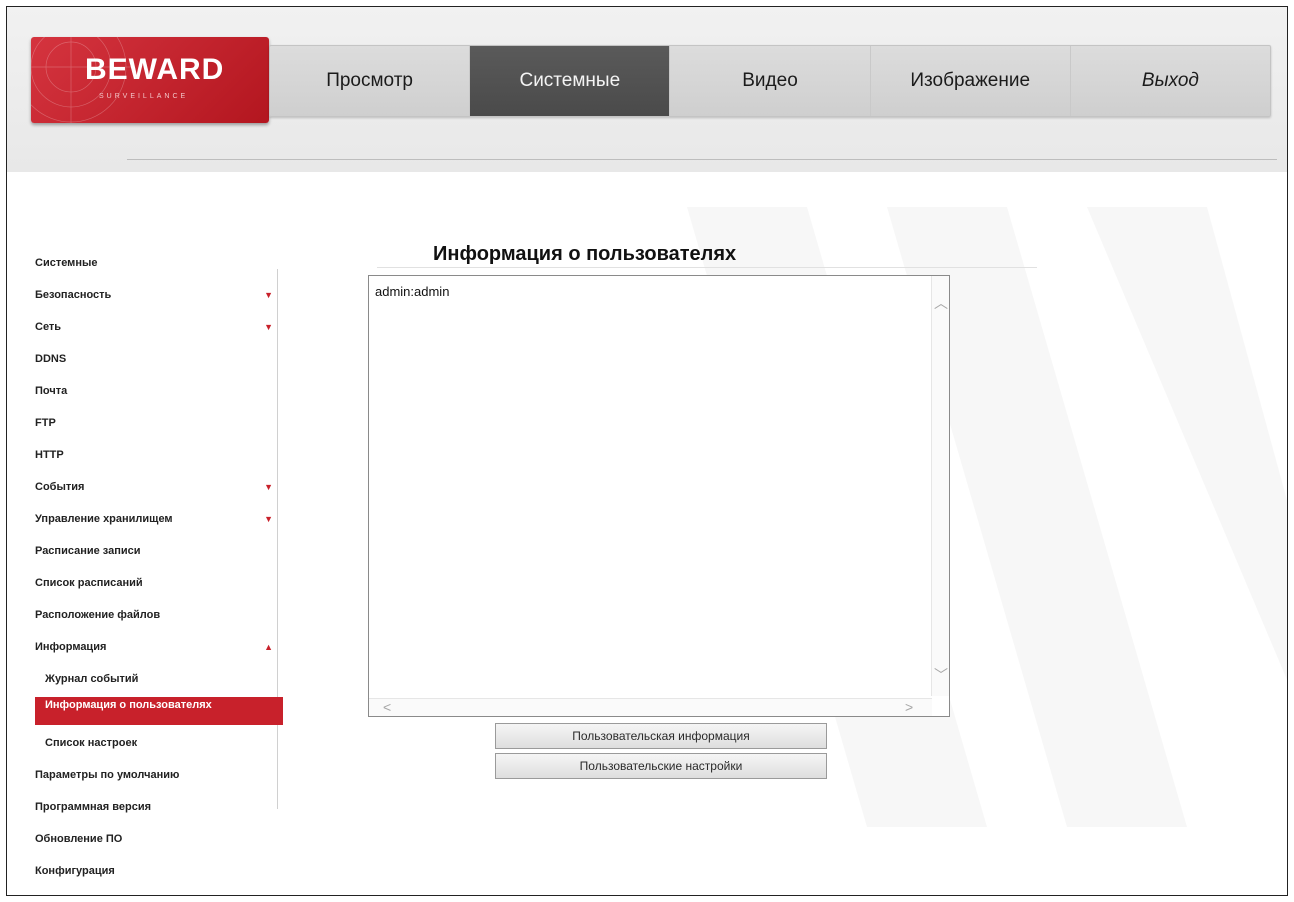 Image resolution: width=1294 pixels, height=902 pixels. What do you see at coordinates (971, 81) in the screenshot?
I see `tab-izobrazhenie: Изображение` at bounding box center [971, 81].